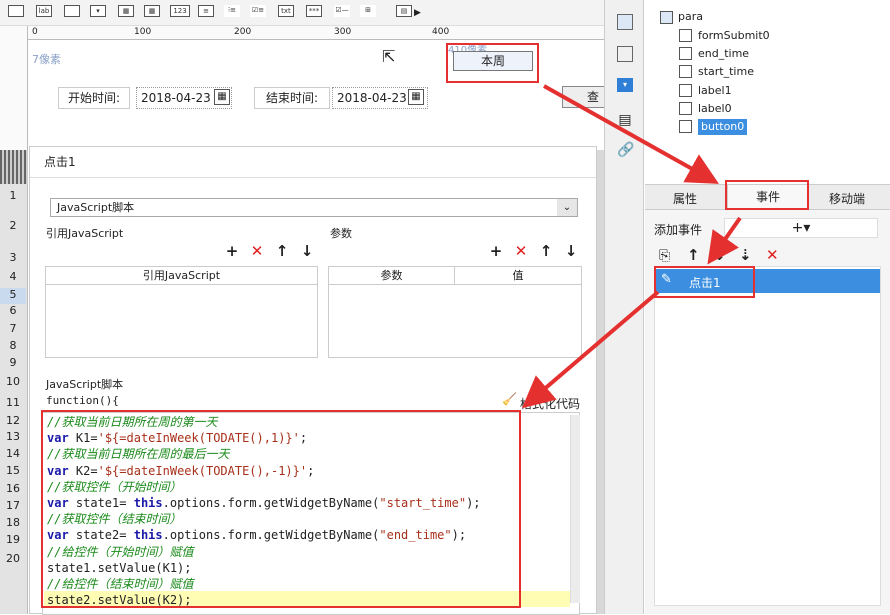  I want to click on annotation-arrows, so click(631, 246).